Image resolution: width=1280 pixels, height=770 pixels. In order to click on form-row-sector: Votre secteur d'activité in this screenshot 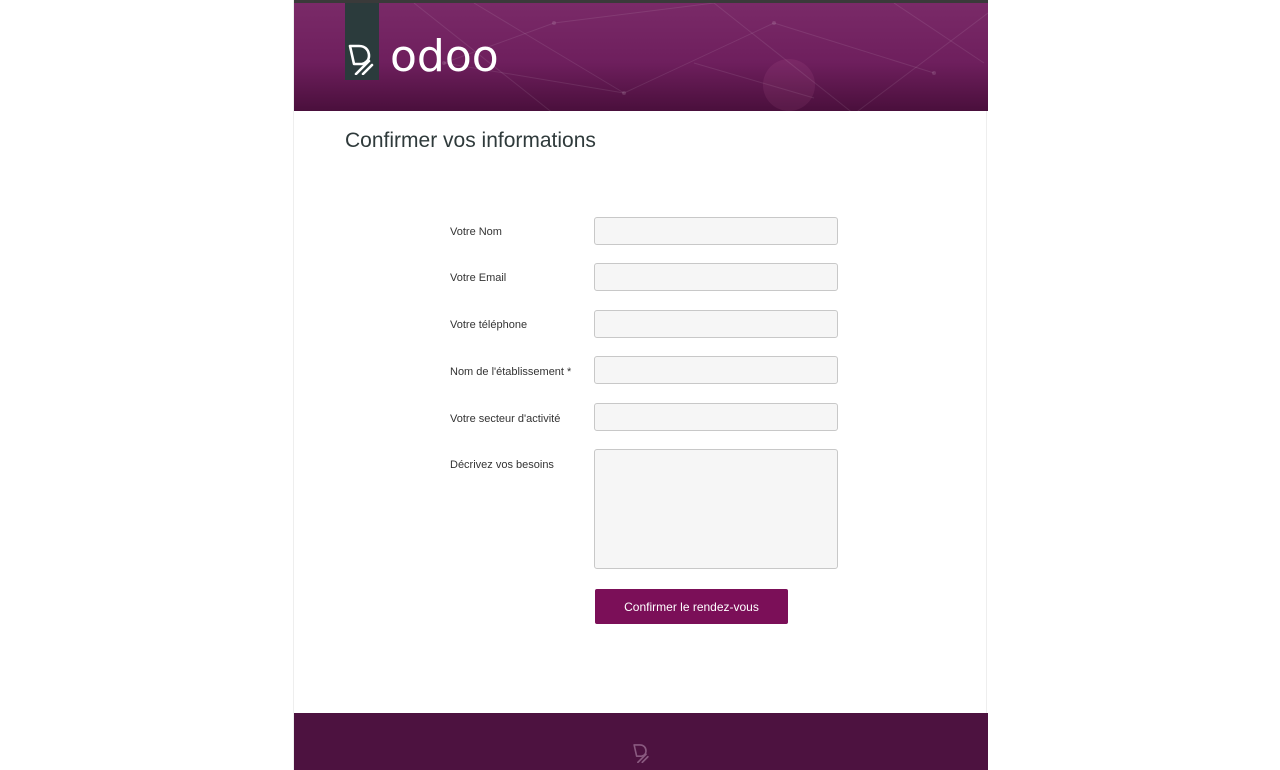, I will do `click(645, 417)`.